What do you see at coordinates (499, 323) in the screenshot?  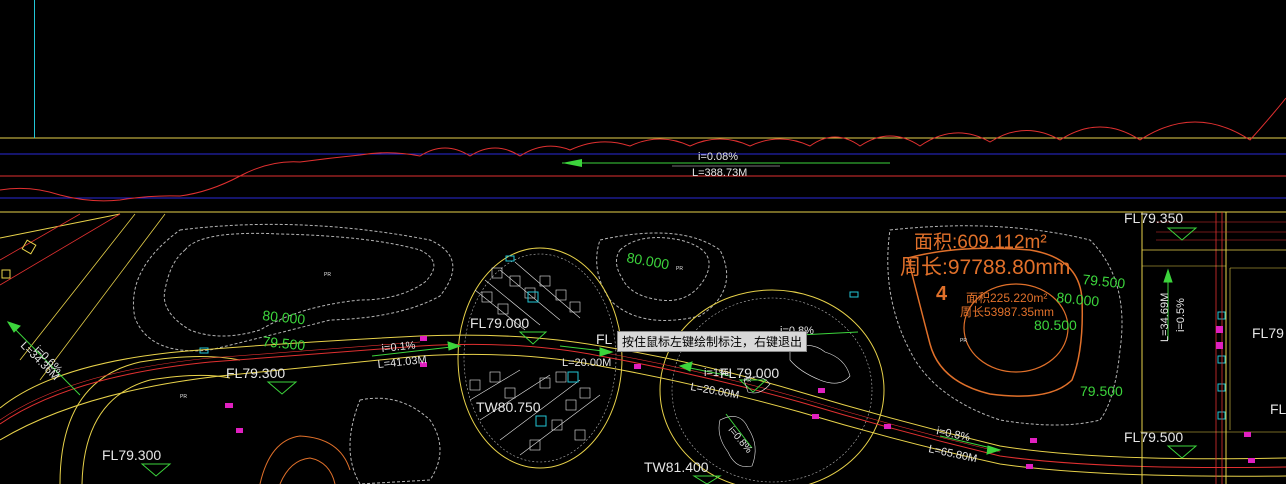 I see `elev-fl-79-000-a: FL79.000` at bounding box center [499, 323].